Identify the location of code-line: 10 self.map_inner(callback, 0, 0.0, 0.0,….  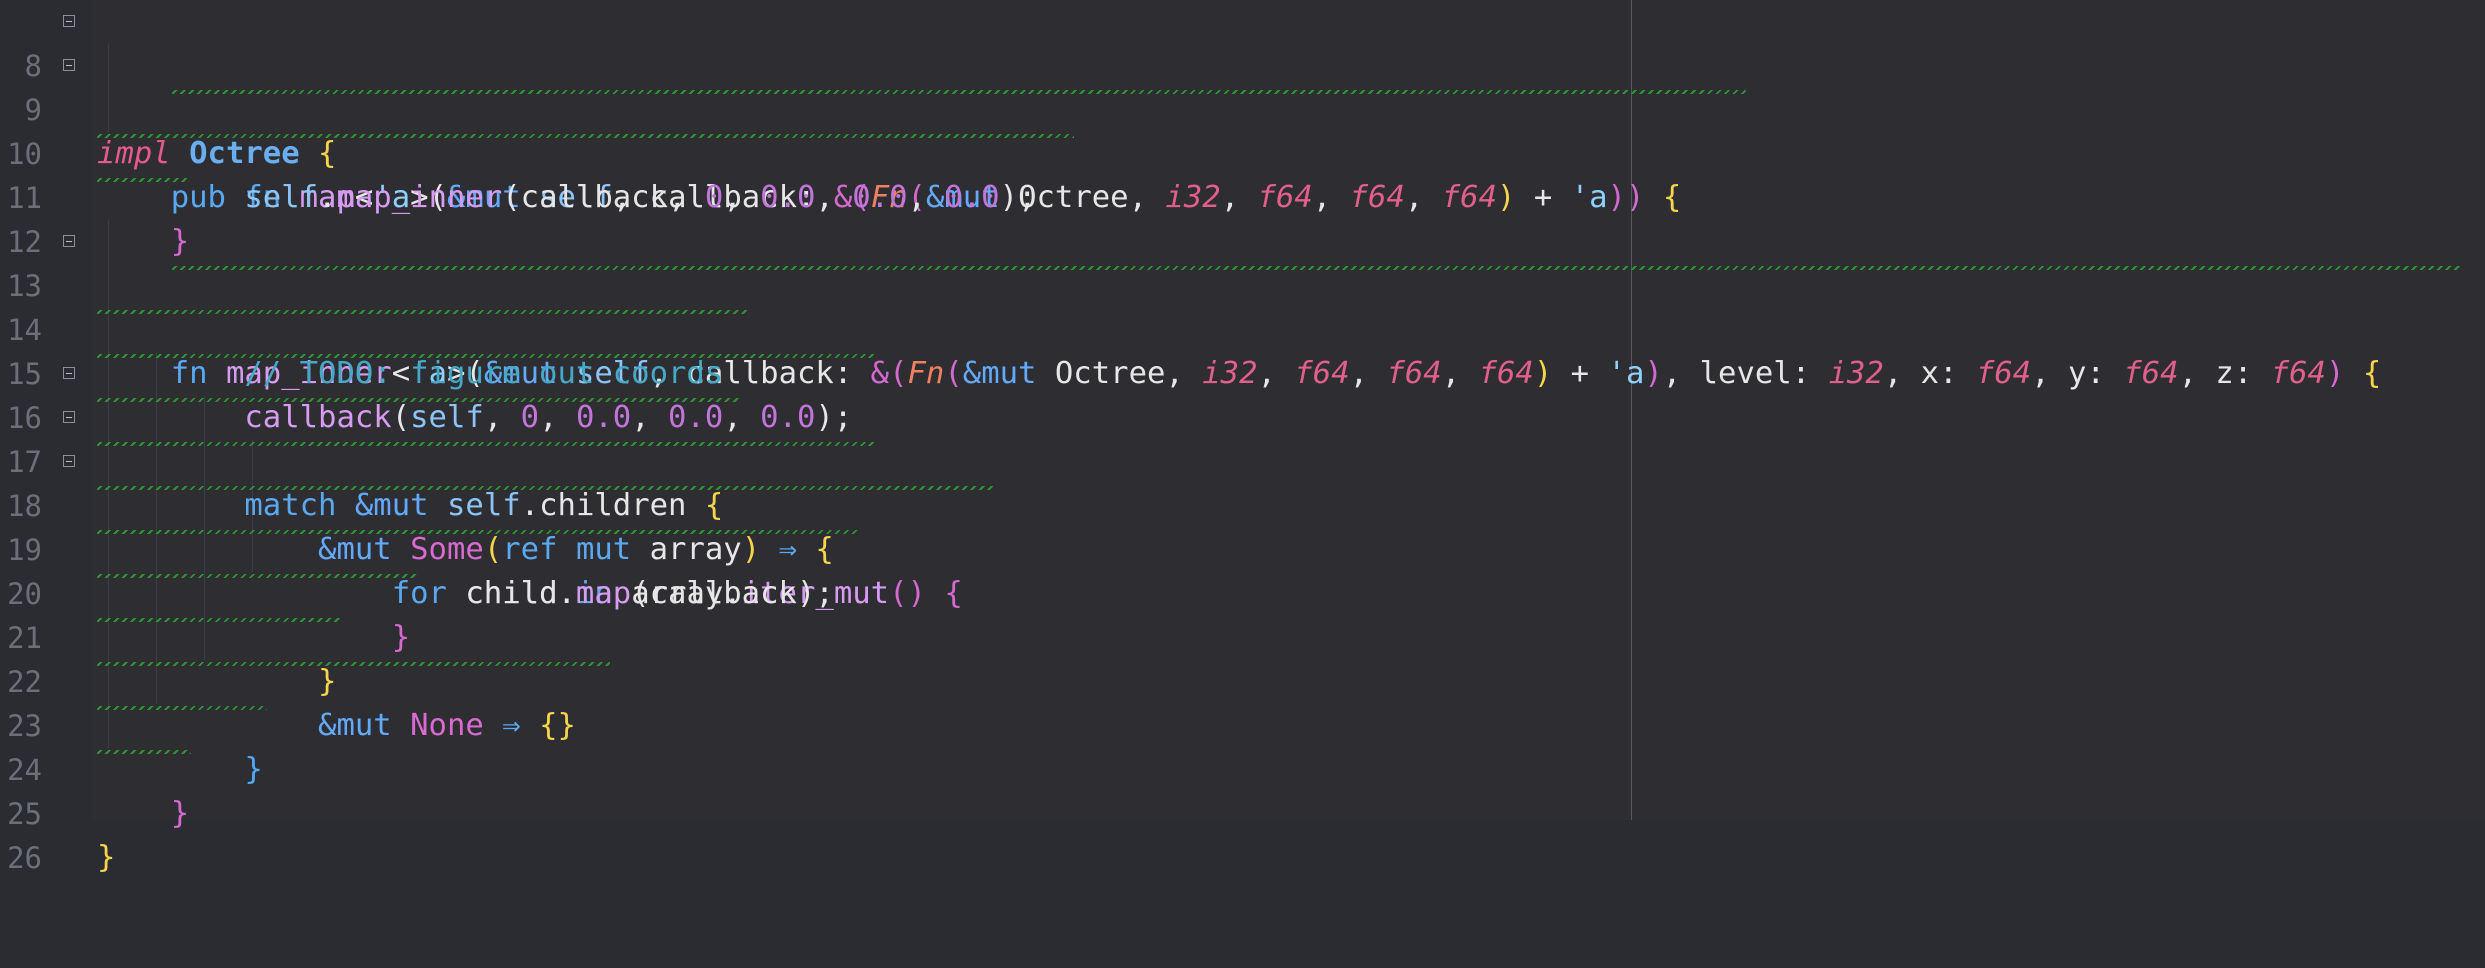
(1242, 151).